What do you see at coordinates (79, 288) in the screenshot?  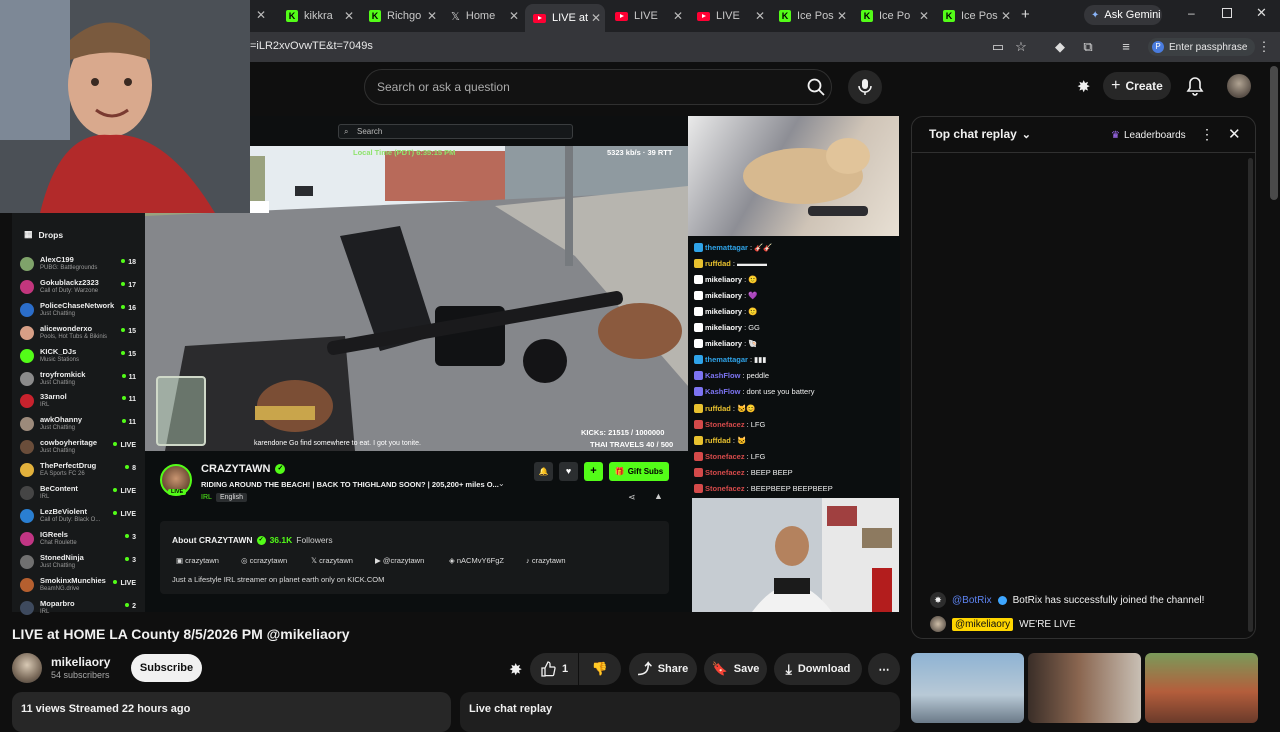 I see `sidebar-streamer: Gokublackz2323 Call of Duty: Warzone 17` at bounding box center [79, 288].